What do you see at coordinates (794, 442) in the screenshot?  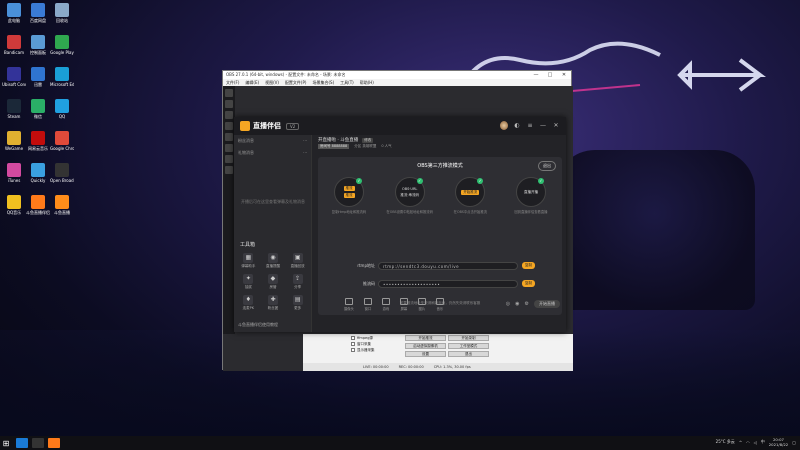 I see `notification-icon: ▢` at bounding box center [794, 442].